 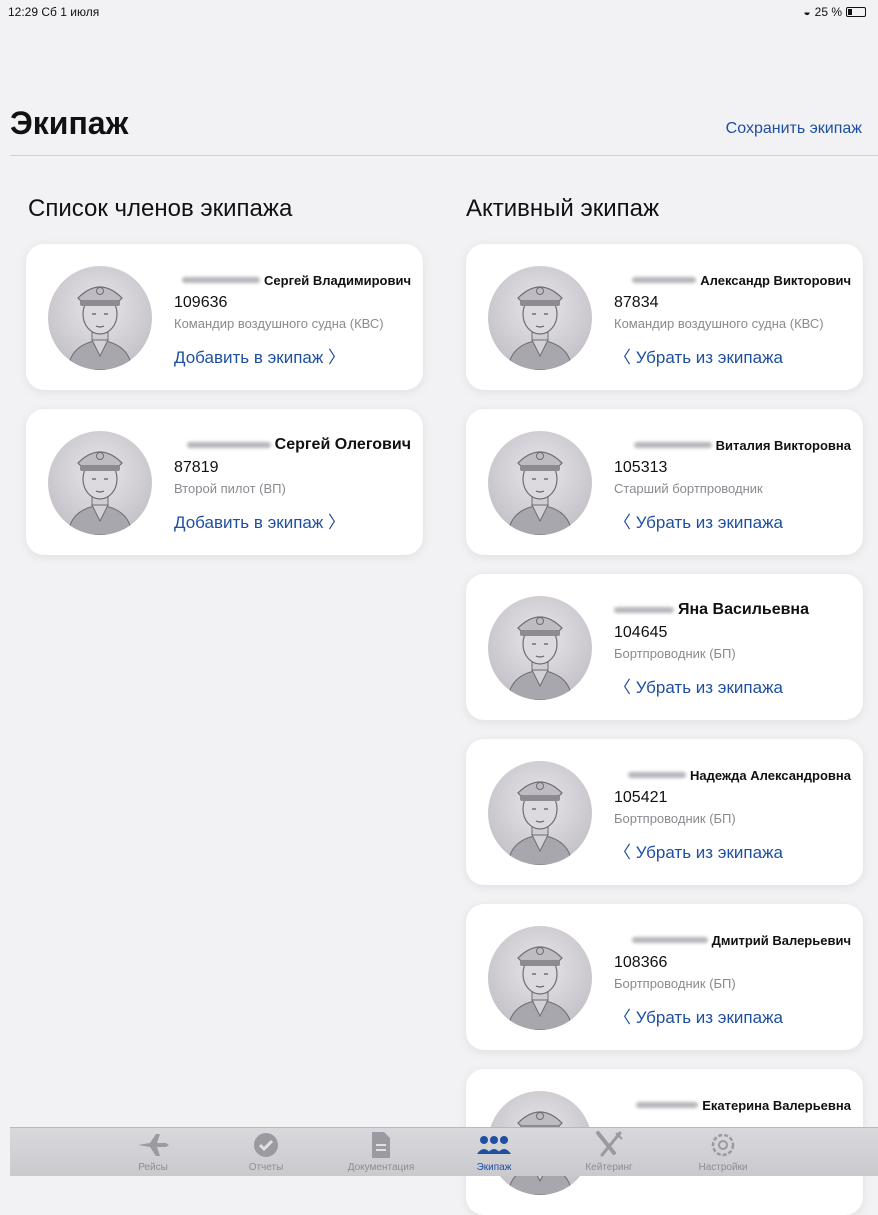 What do you see at coordinates (641, 962) in the screenshot?
I see `tab-number: 108366` at bounding box center [641, 962].